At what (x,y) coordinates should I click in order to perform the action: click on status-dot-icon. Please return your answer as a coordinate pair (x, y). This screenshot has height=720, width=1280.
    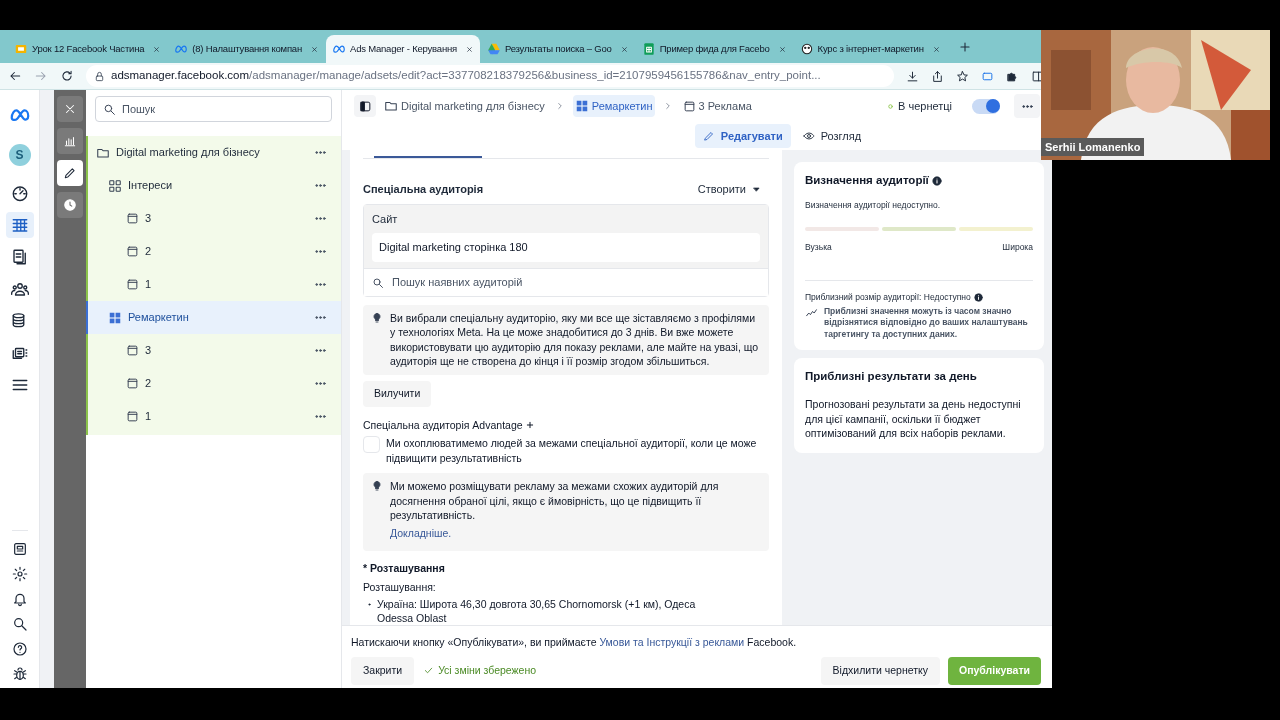
    Looking at the image, I should click on (891, 106).